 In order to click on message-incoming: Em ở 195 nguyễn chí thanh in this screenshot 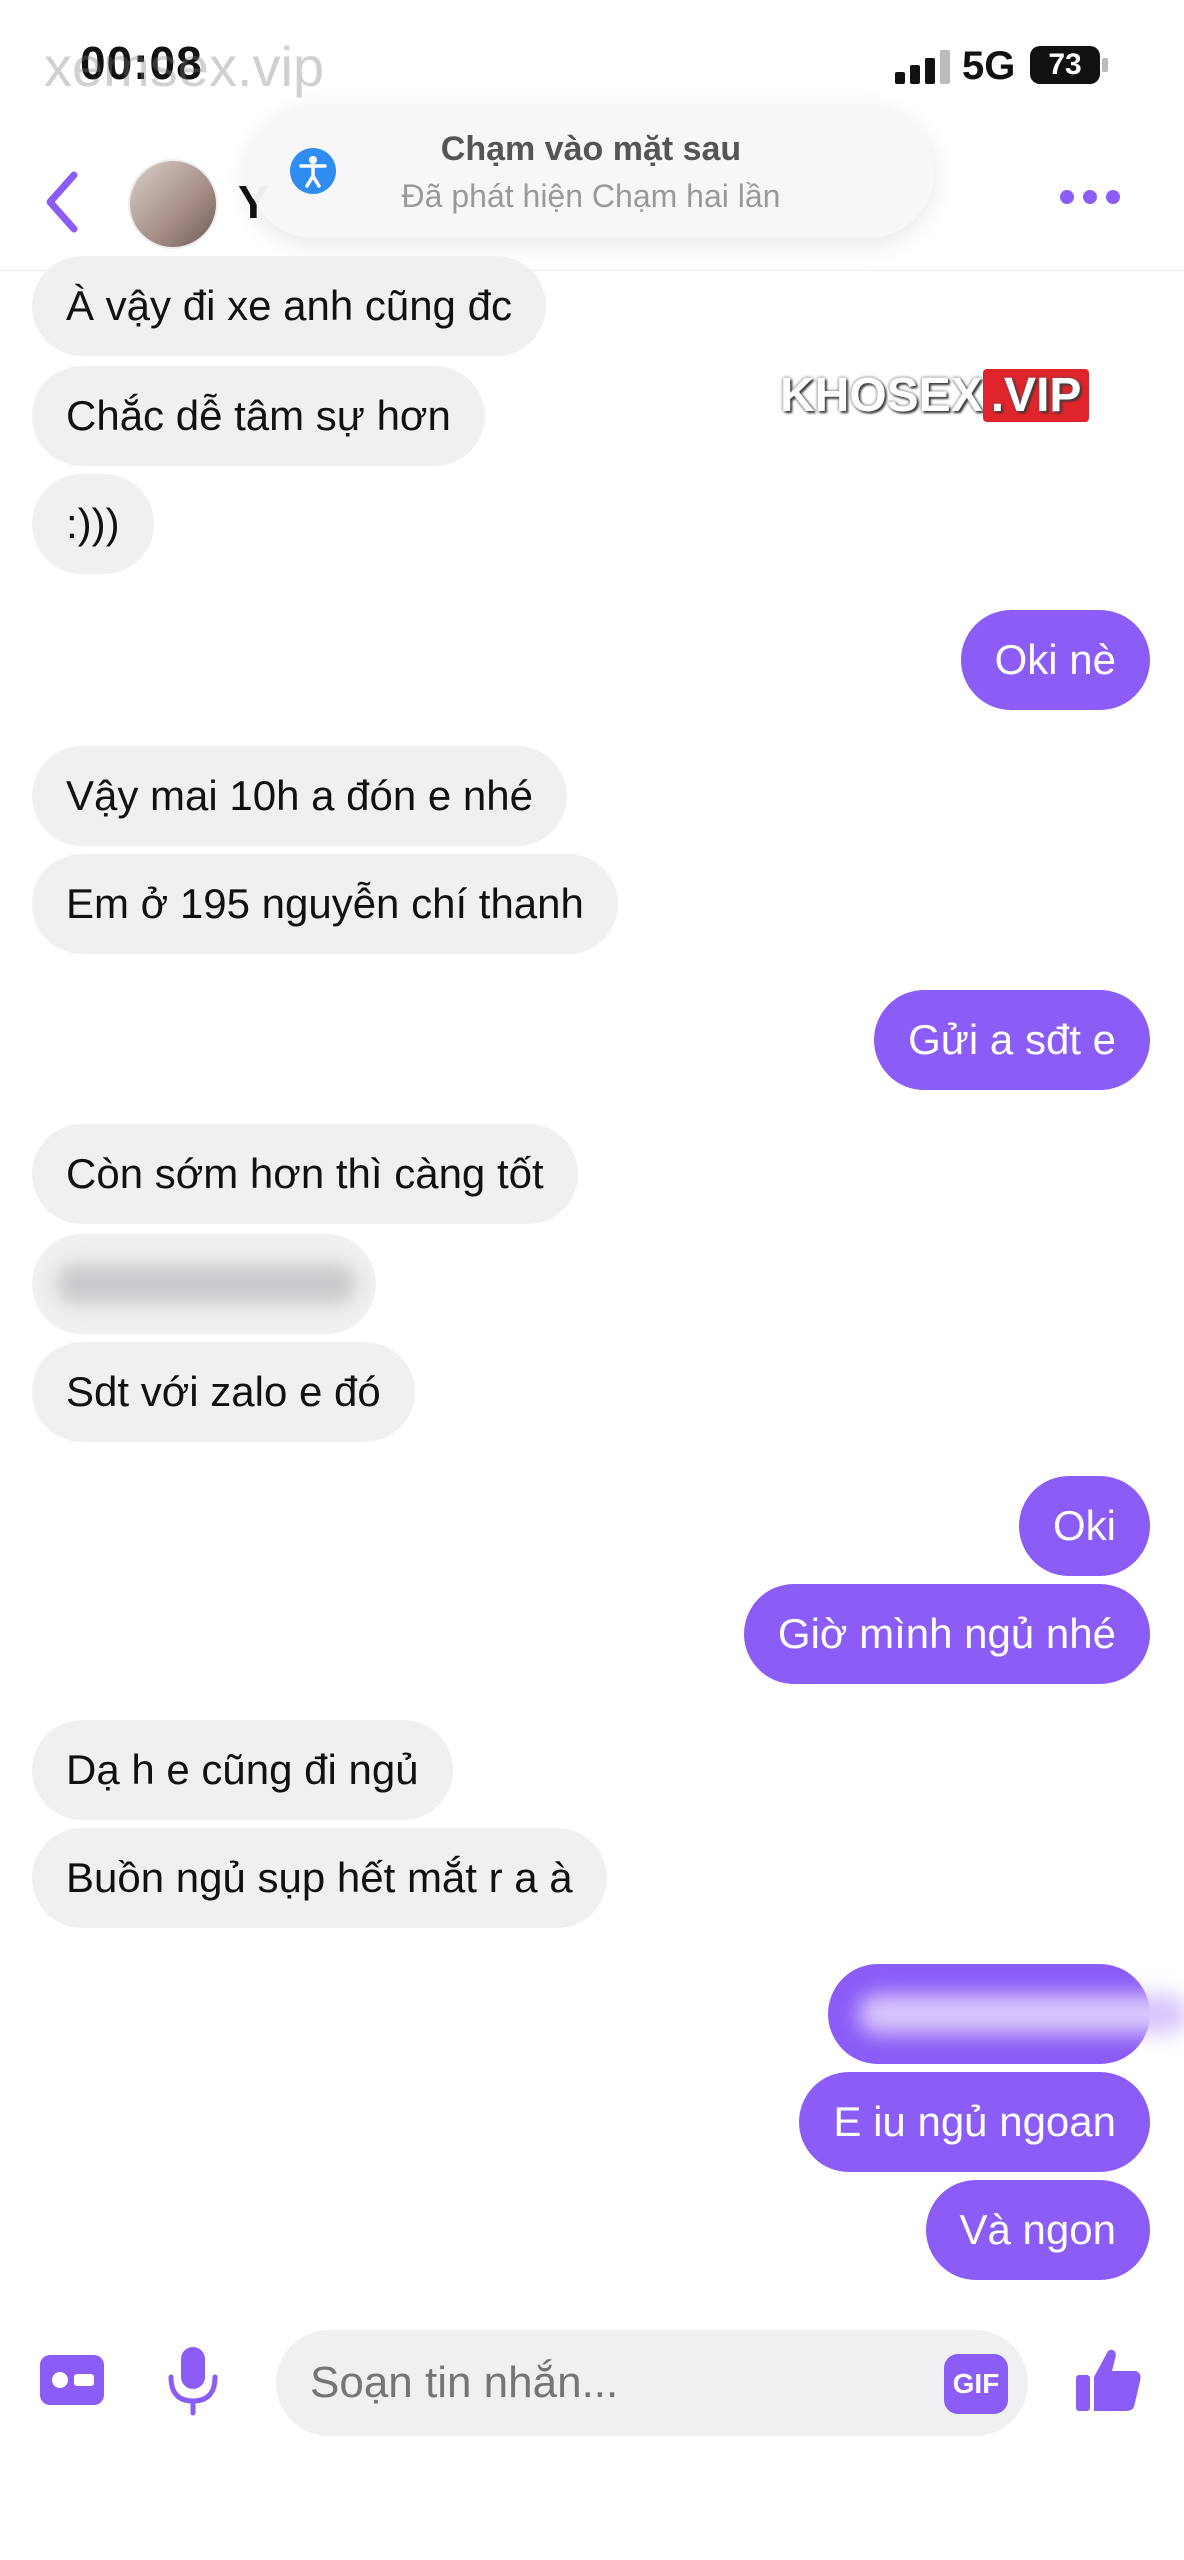, I will do `click(325, 904)`.